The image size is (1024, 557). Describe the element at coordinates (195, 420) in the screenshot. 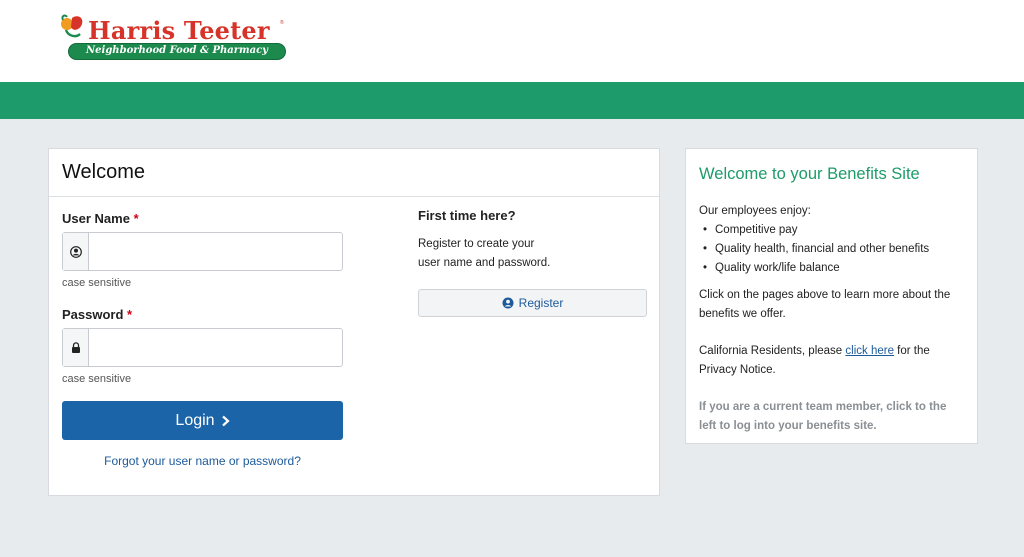

I see `login-button-label: Login` at that location.